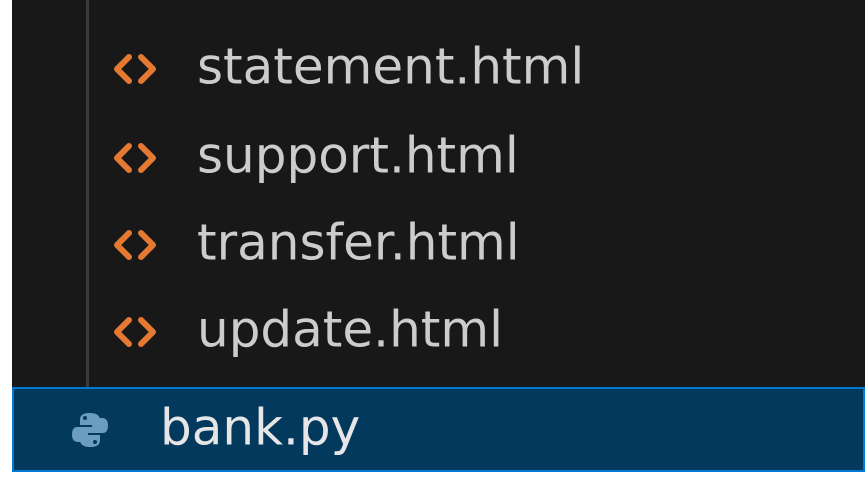 Image resolution: width=865 pixels, height=483 pixels. Describe the element at coordinates (350, 329) in the screenshot. I see `file-item-label: update.html` at that location.